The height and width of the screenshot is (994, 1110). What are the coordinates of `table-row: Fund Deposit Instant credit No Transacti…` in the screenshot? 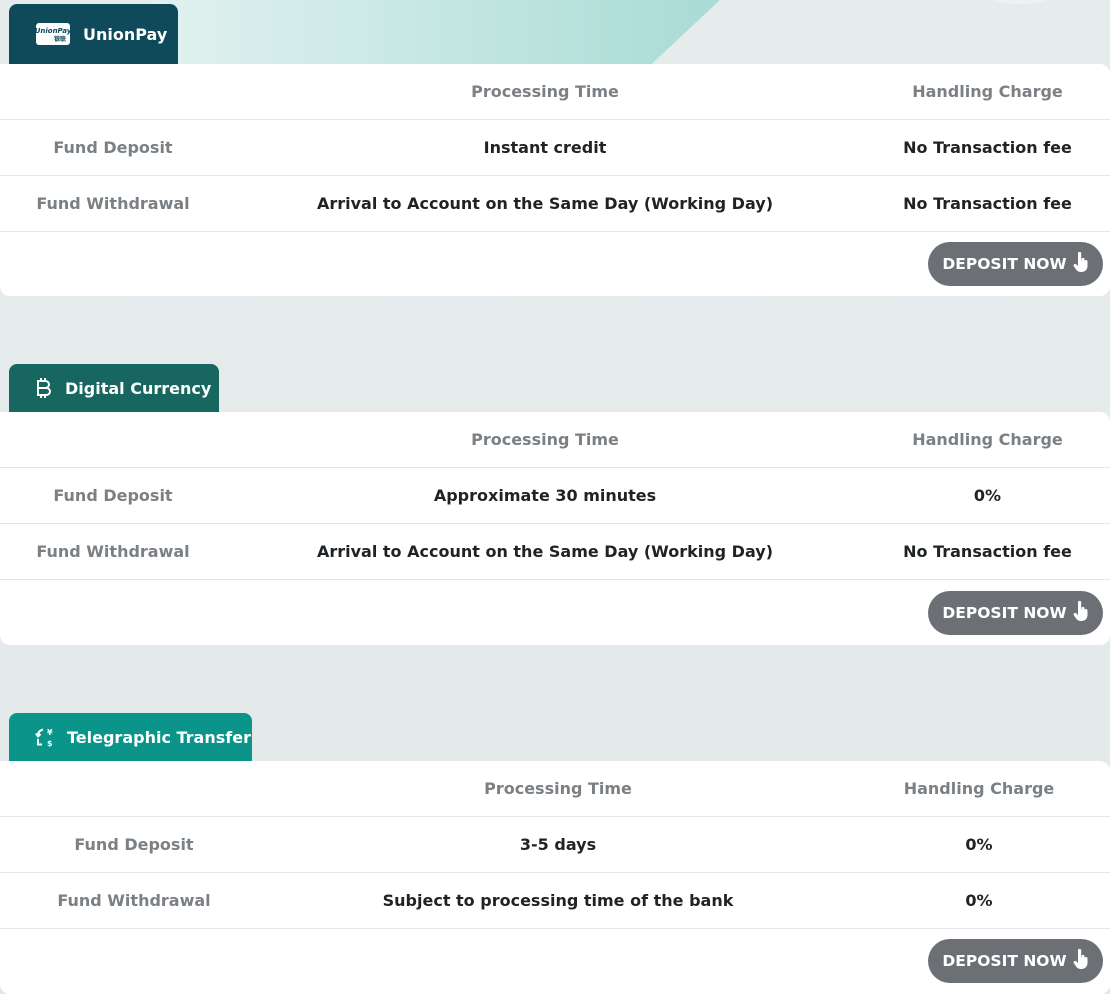 It's located at (555, 148).